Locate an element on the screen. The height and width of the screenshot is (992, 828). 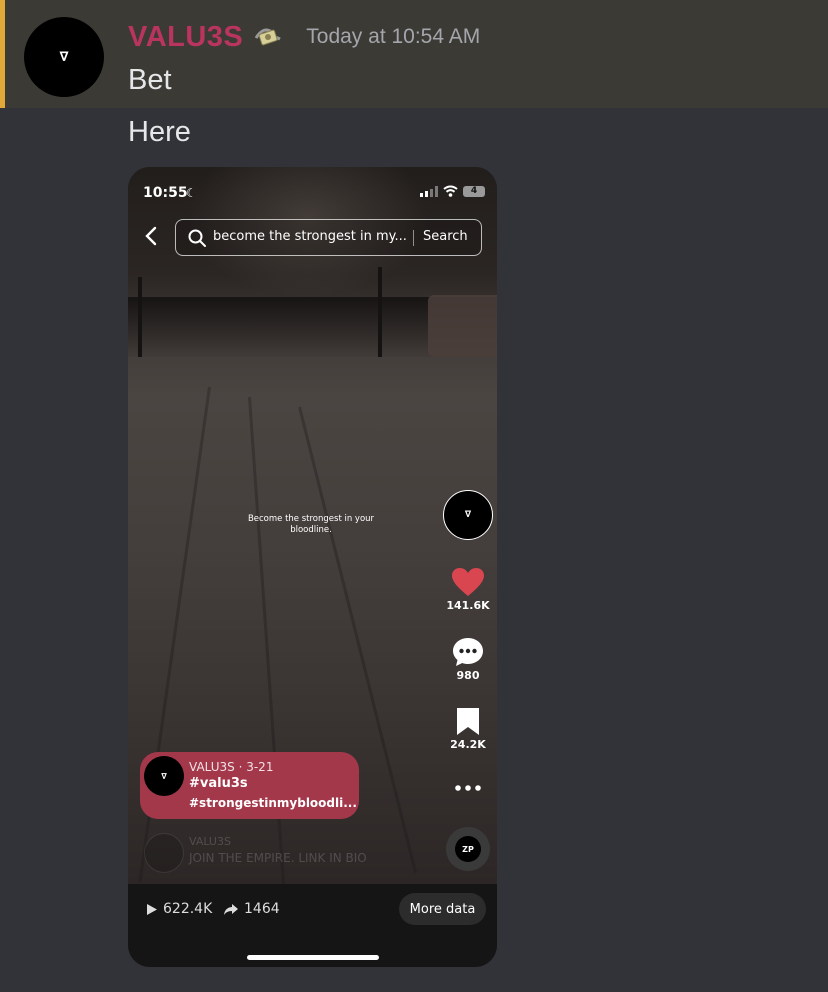
more-data-button: More data is located at coordinates (442, 909).